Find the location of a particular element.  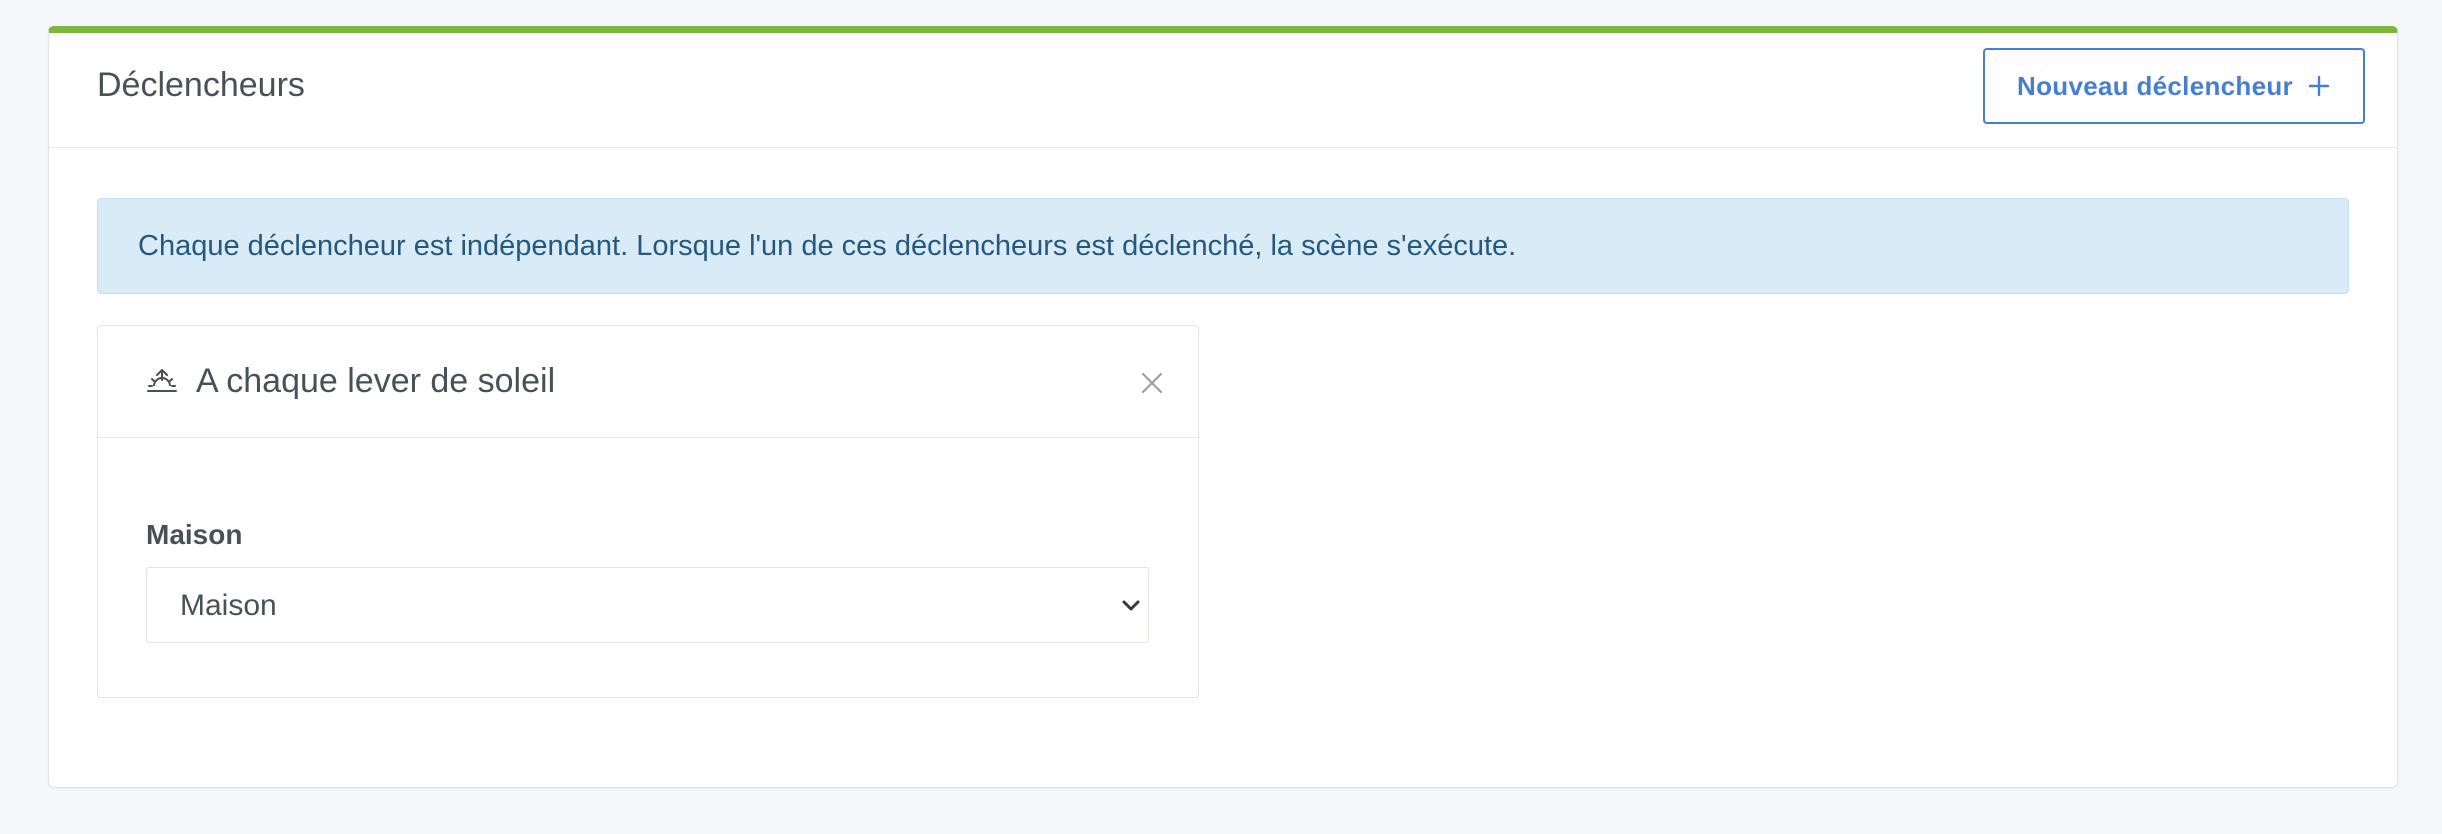

sunrise-icon is located at coordinates (162, 380).